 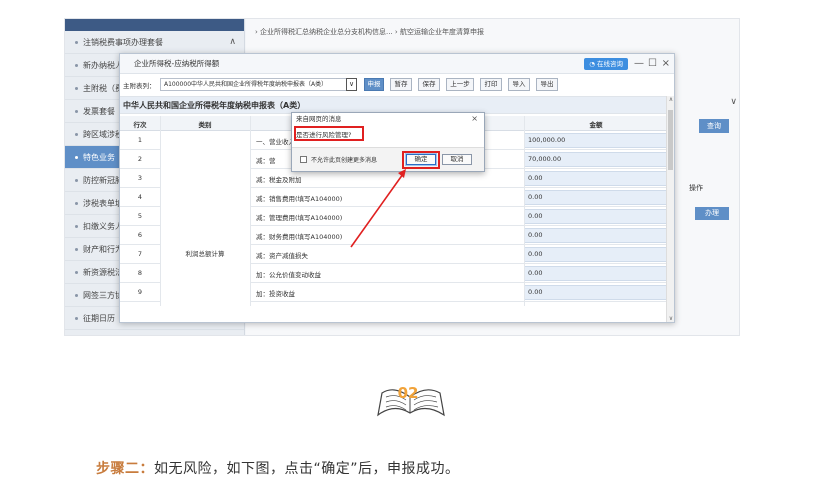 What do you see at coordinates (378, 208) in the screenshot?
I see `annotation-arrow-icon` at bounding box center [378, 208].